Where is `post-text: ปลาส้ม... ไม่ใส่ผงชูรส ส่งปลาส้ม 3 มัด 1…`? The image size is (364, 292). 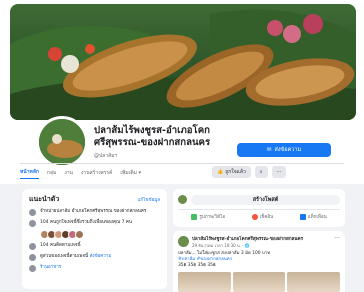
post-text: ปลาส้ม... ไม่ใส่ผงชูรส ส่งปลาส้ม 3 มัด 1… is located at coordinates (259, 260).